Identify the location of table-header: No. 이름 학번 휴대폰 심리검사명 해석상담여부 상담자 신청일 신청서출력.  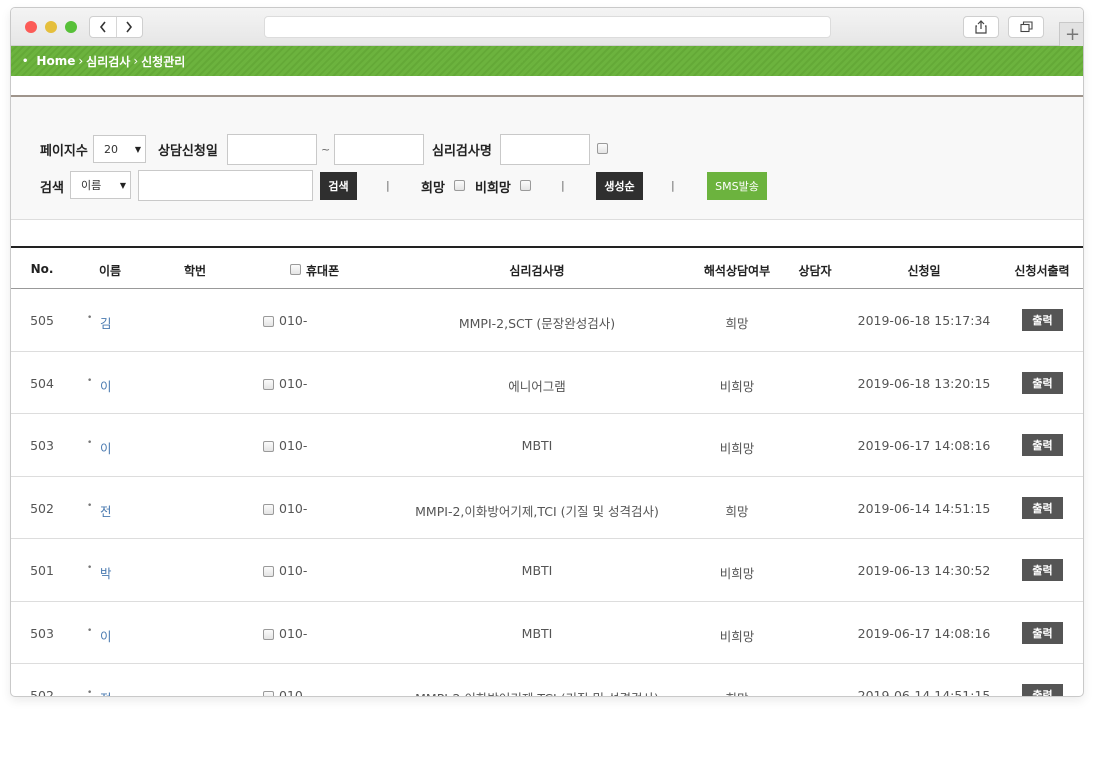
(547, 267).